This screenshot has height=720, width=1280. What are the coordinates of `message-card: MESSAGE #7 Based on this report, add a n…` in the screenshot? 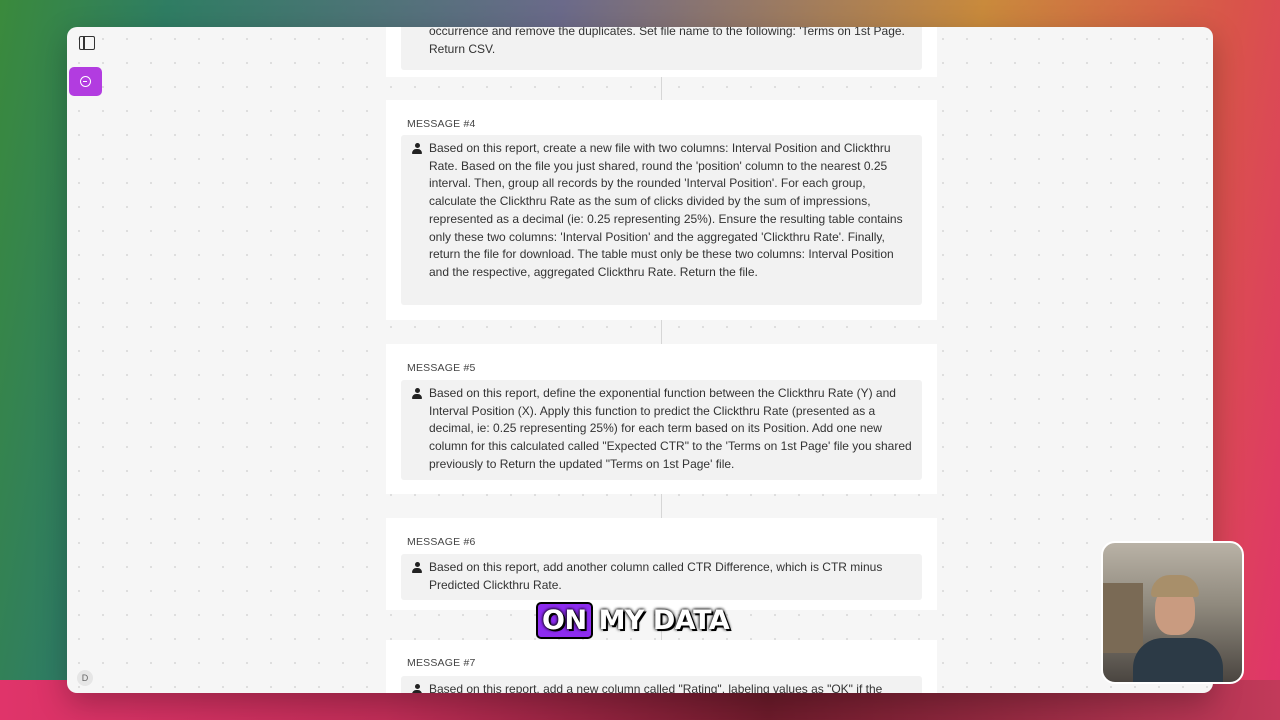 It's located at (661, 666).